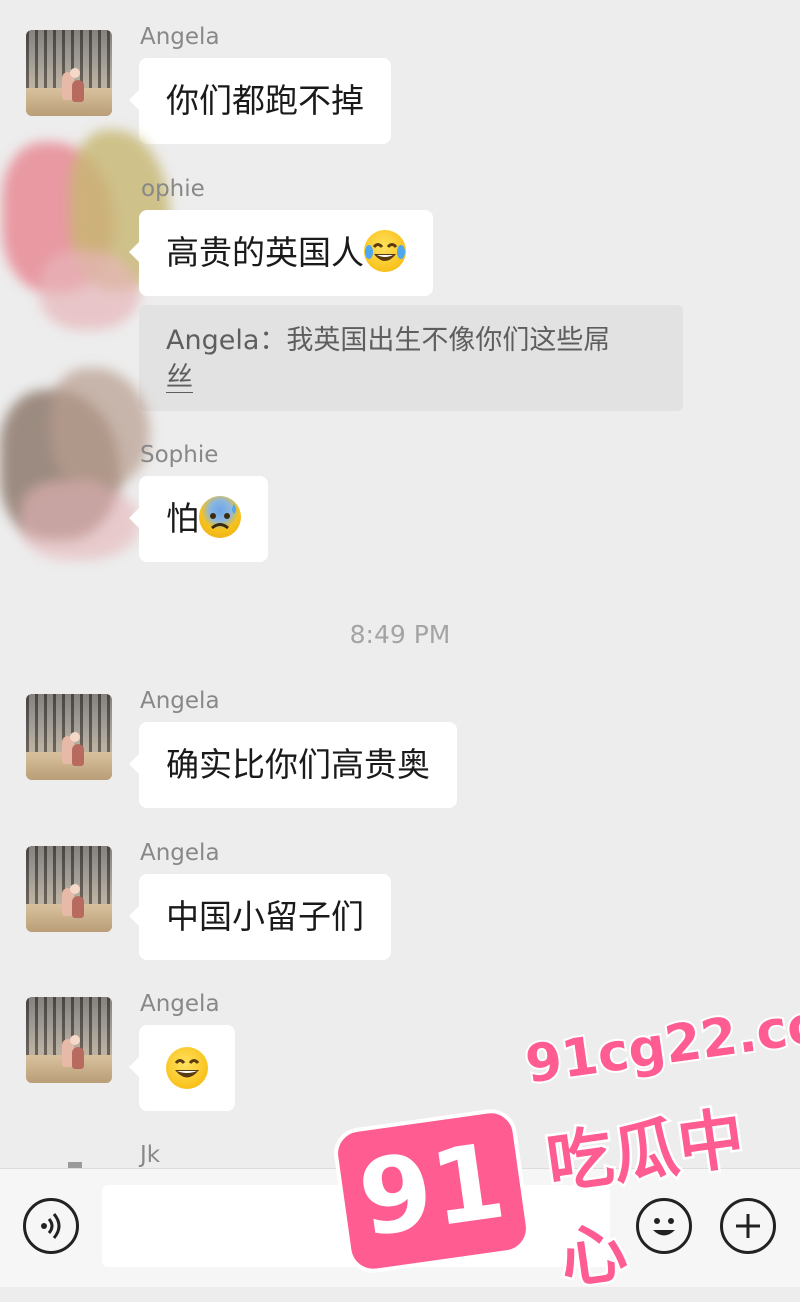  I want to click on message-text: 你们都跑不掉, so click(265, 100).